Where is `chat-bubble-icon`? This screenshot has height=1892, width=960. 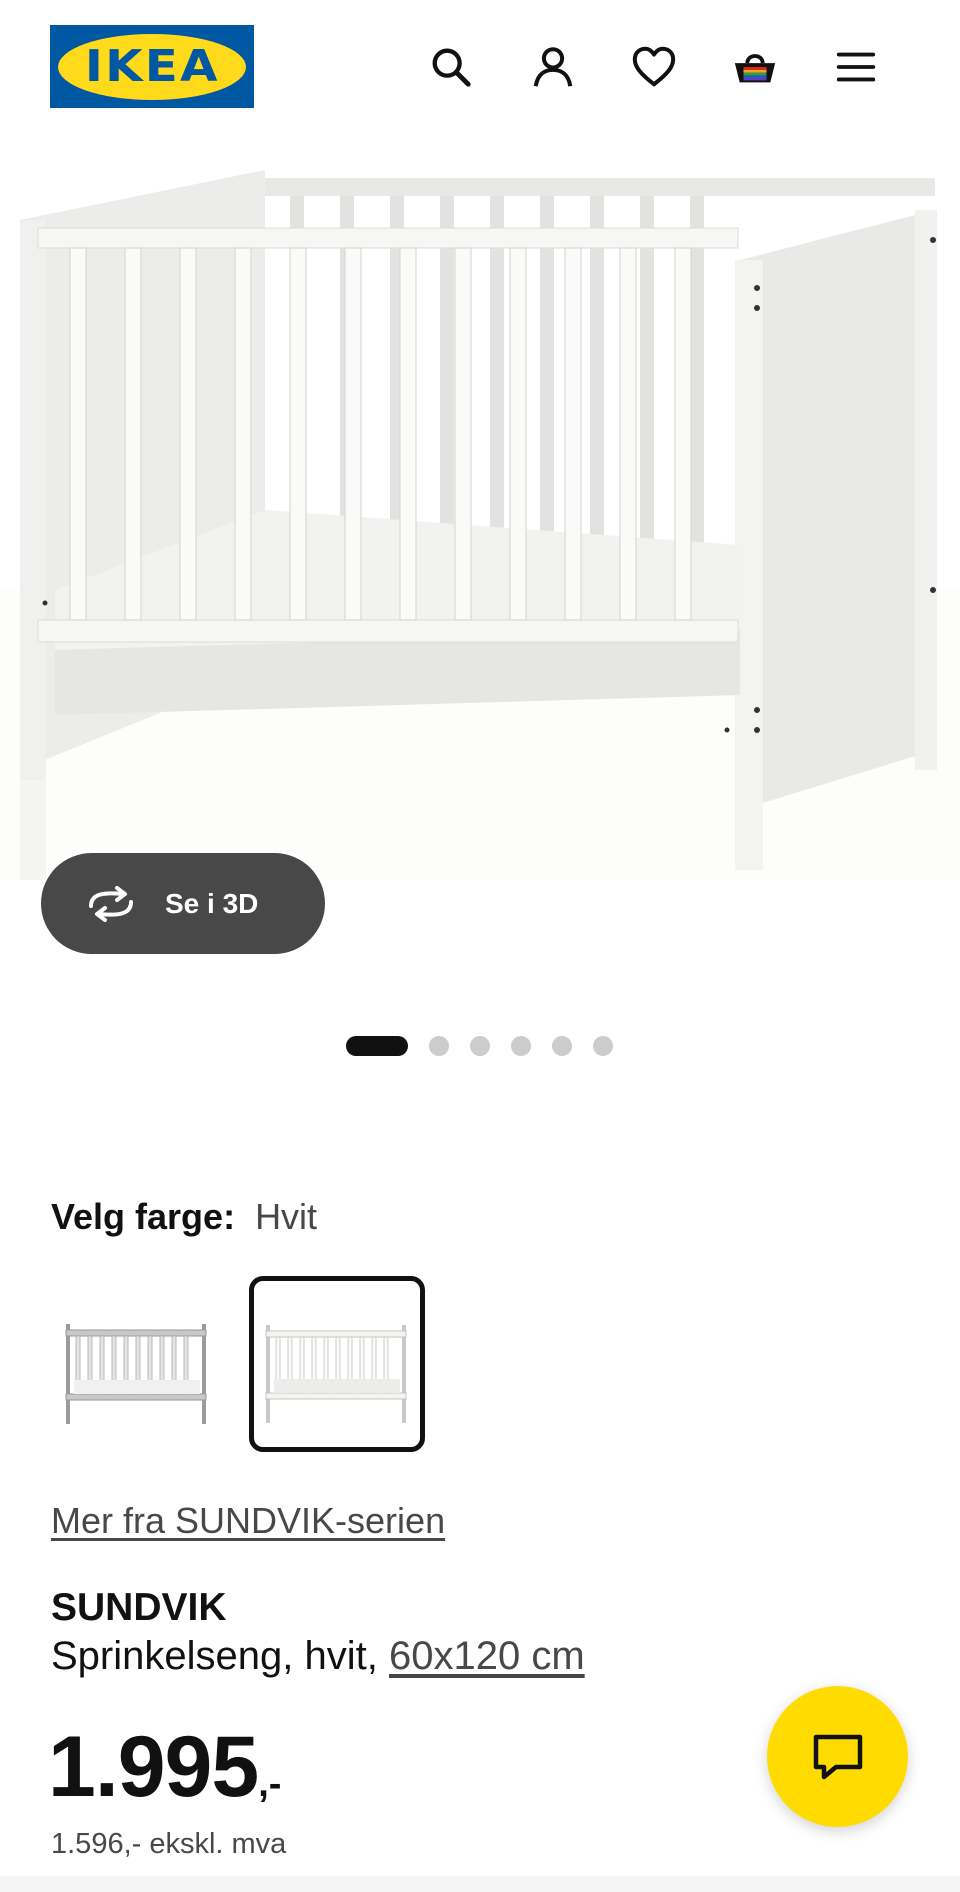 chat-bubble-icon is located at coordinates (837, 1756).